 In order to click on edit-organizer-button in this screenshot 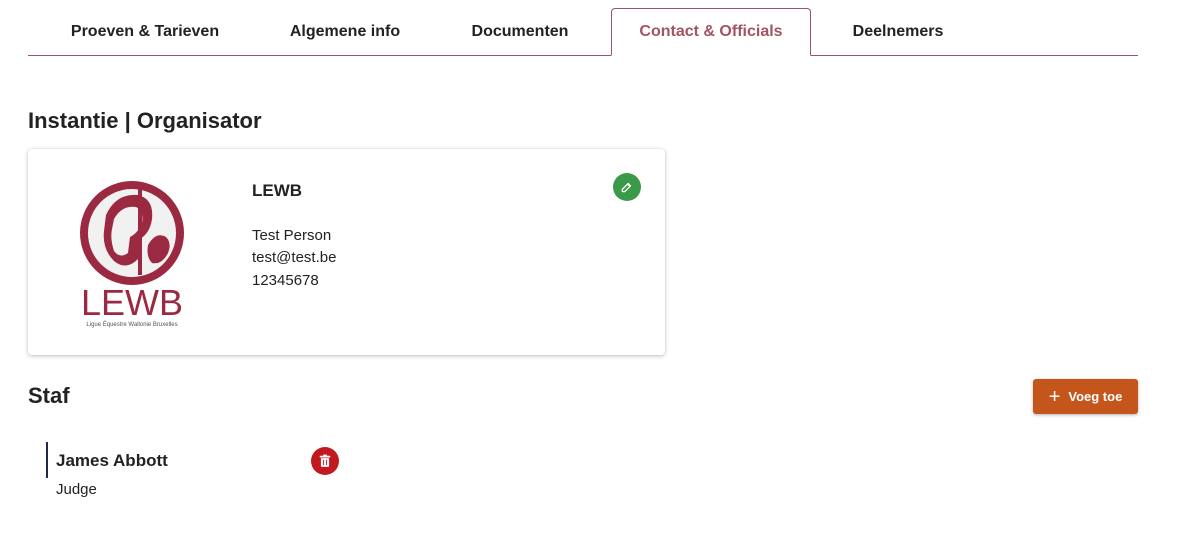, I will do `click(627, 187)`.